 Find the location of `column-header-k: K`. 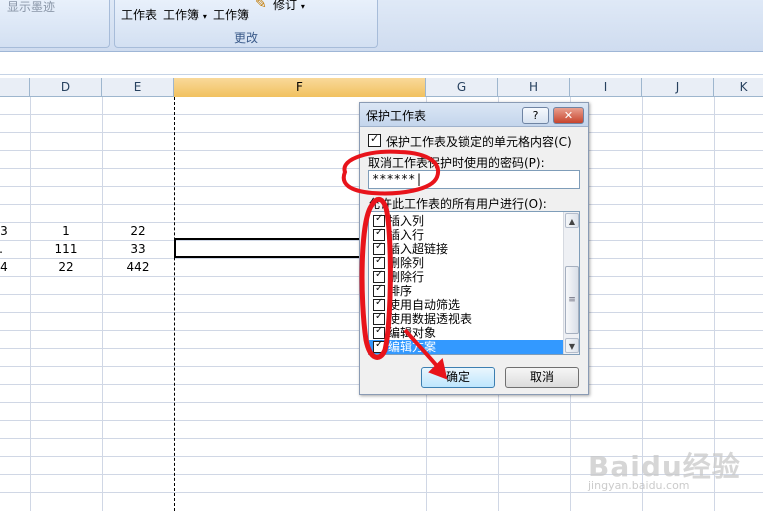

column-header-k: K is located at coordinates (738, 87).